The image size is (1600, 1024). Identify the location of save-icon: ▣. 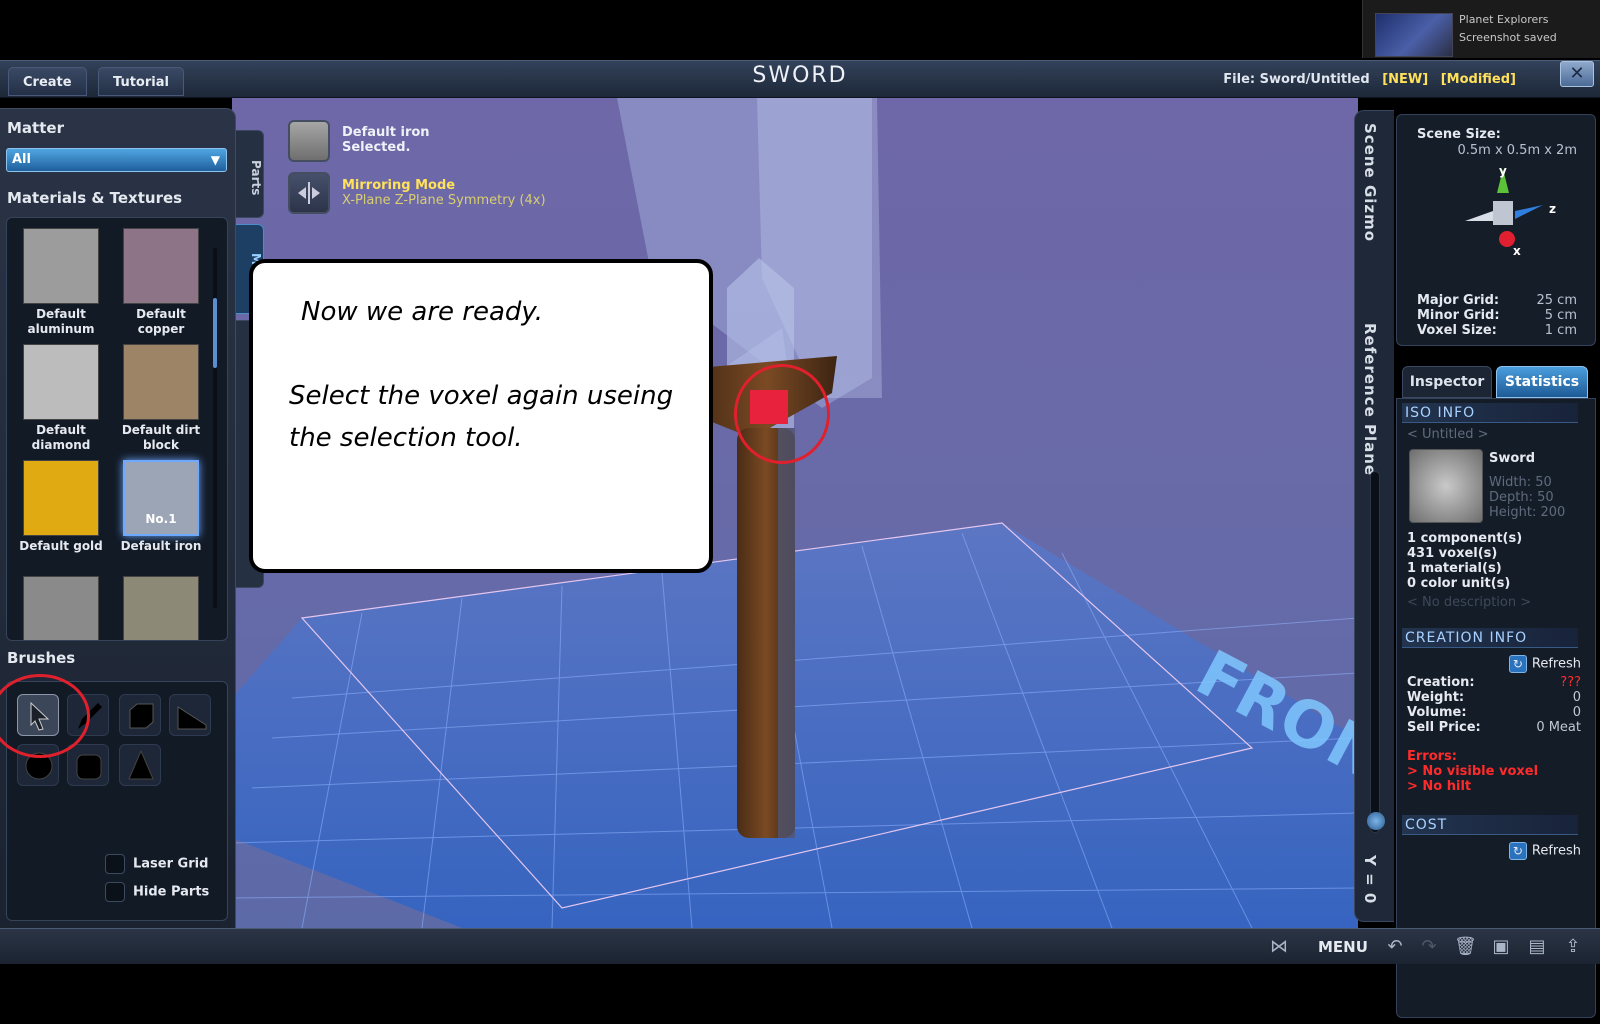
(1501, 947).